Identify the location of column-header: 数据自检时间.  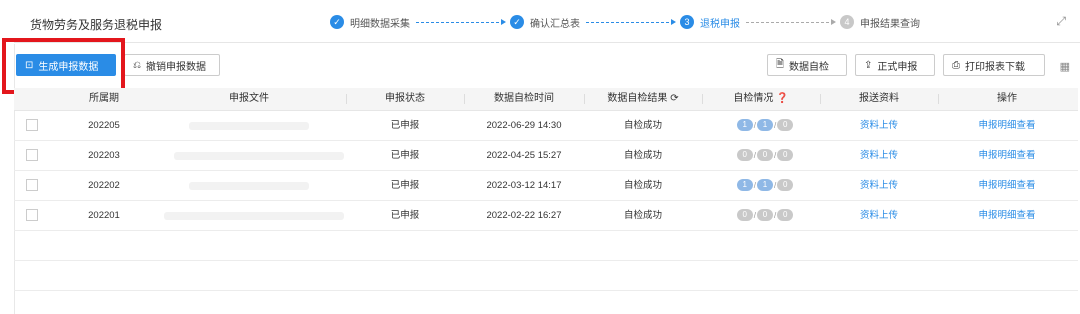
(524, 99).